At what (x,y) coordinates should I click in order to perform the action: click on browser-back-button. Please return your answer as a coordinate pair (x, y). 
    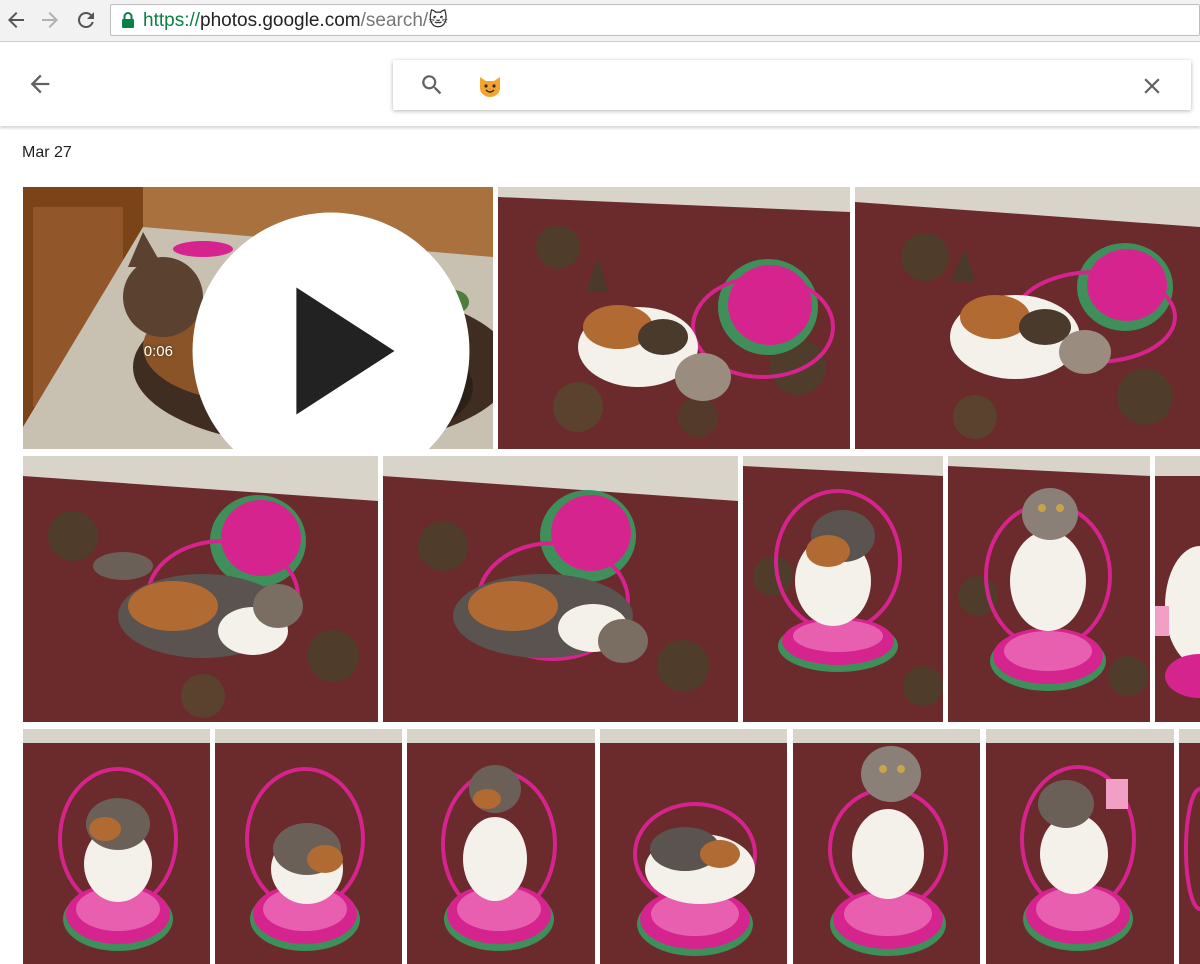
    Looking at the image, I should click on (16, 20).